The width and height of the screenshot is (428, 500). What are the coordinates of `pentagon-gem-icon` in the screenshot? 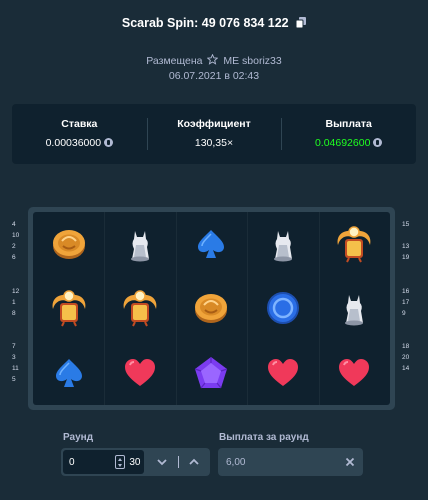 It's located at (211, 372).